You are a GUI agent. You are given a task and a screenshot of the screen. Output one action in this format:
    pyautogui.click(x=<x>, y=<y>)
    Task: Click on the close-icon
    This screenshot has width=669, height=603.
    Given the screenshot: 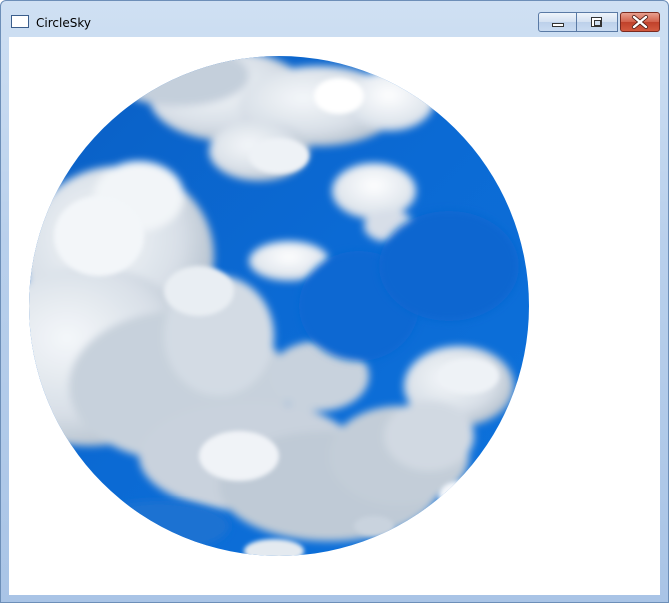 What is the action you would take?
    pyautogui.click(x=640, y=22)
    